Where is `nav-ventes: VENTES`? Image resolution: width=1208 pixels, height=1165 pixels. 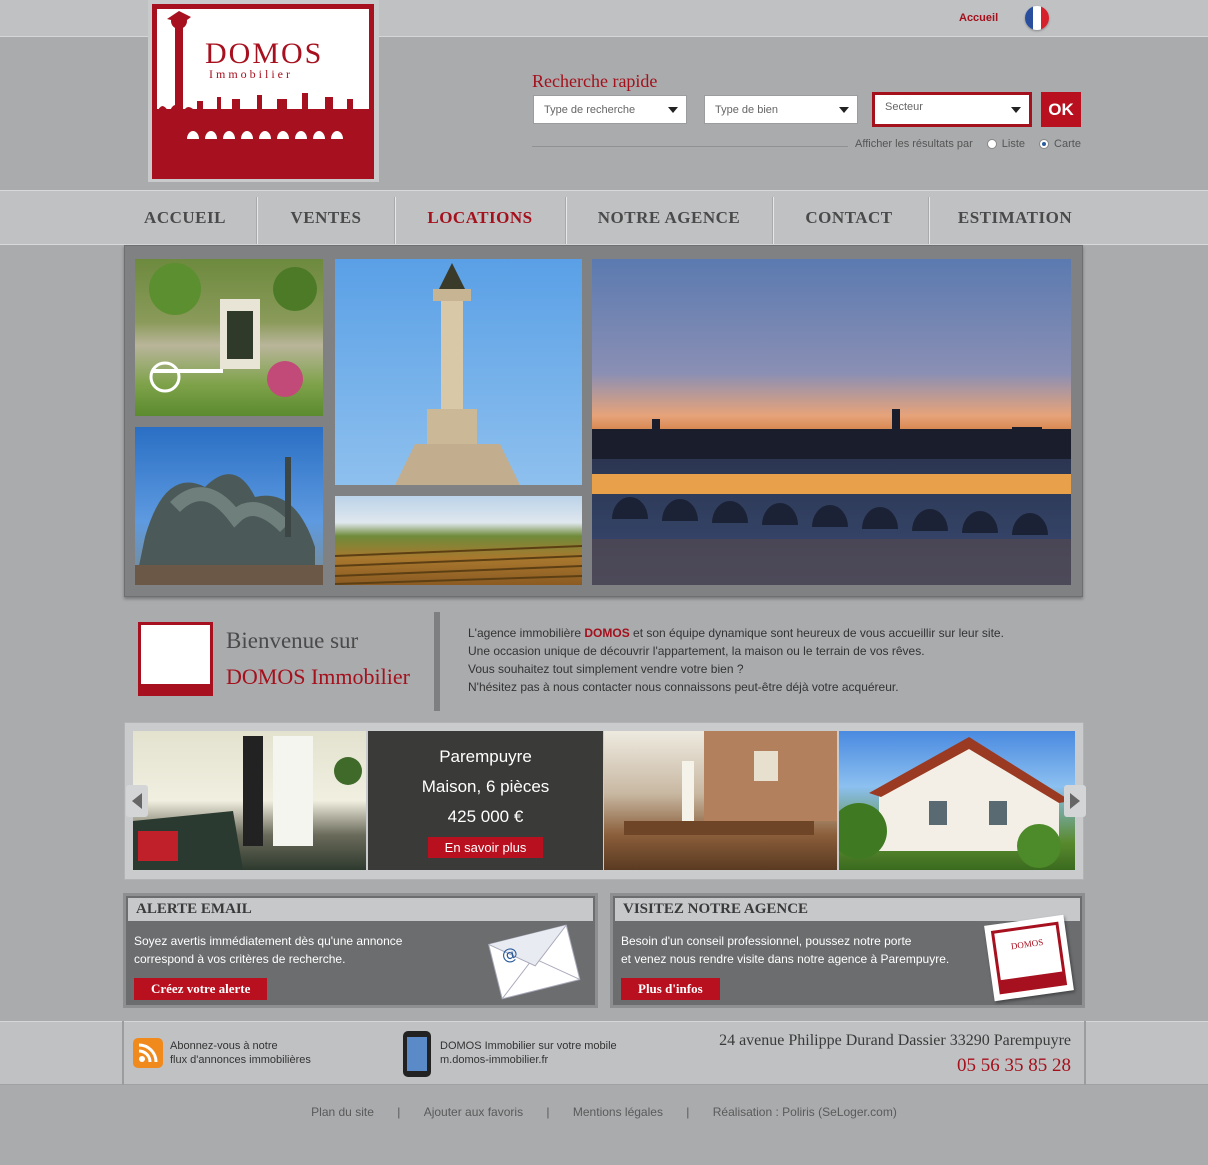 nav-ventes: VENTES is located at coordinates (326, 217).